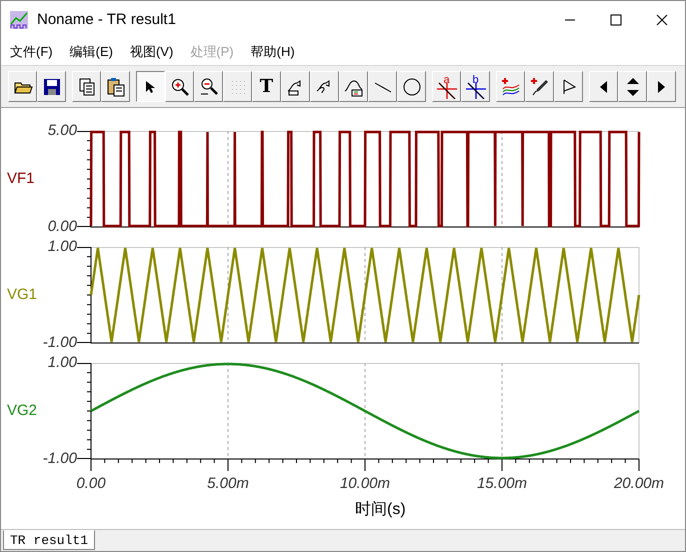 The image size is (686, 552). Describe the element at coordinates (616, 20) in the screenshot. I see `maximize-icon` at that location.